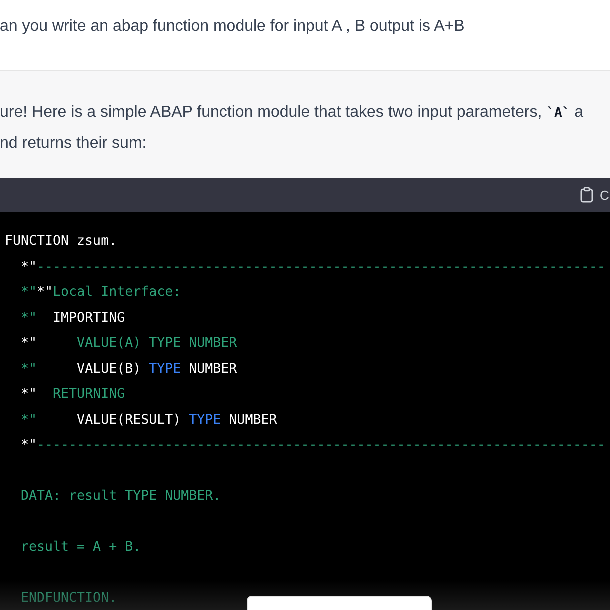 The height and width of the screenshot is (610, 610). I want to click on user-message: an you write an abap function module for input A , B output is A+B, so click(232, 27).